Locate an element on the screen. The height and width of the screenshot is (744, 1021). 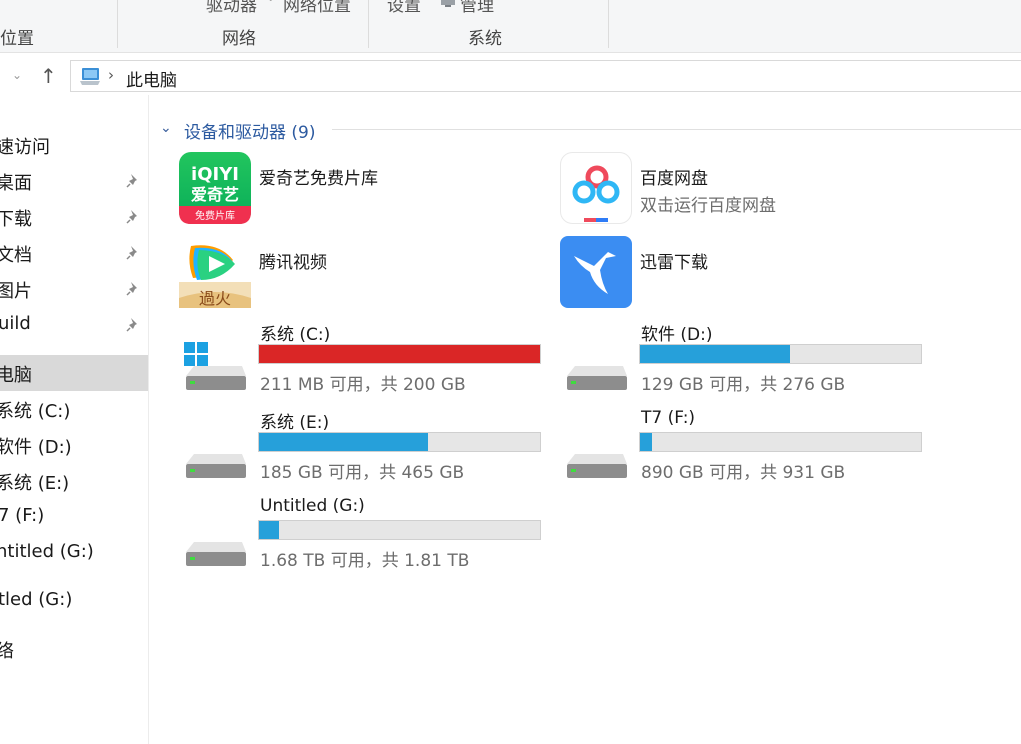
drive-name: T7 (F:) is located at coordinates (668, 418).